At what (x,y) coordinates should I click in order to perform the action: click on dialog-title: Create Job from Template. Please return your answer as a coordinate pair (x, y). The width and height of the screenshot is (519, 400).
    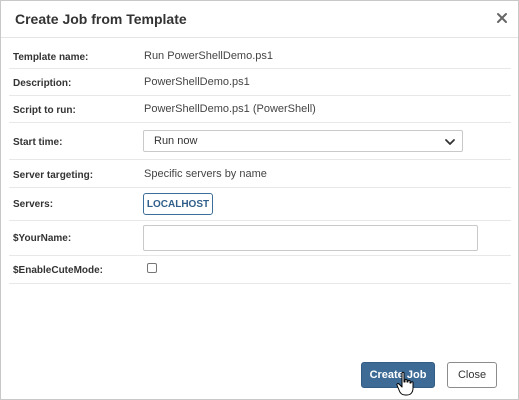
    Looking at the image, I should click on (101, 19).